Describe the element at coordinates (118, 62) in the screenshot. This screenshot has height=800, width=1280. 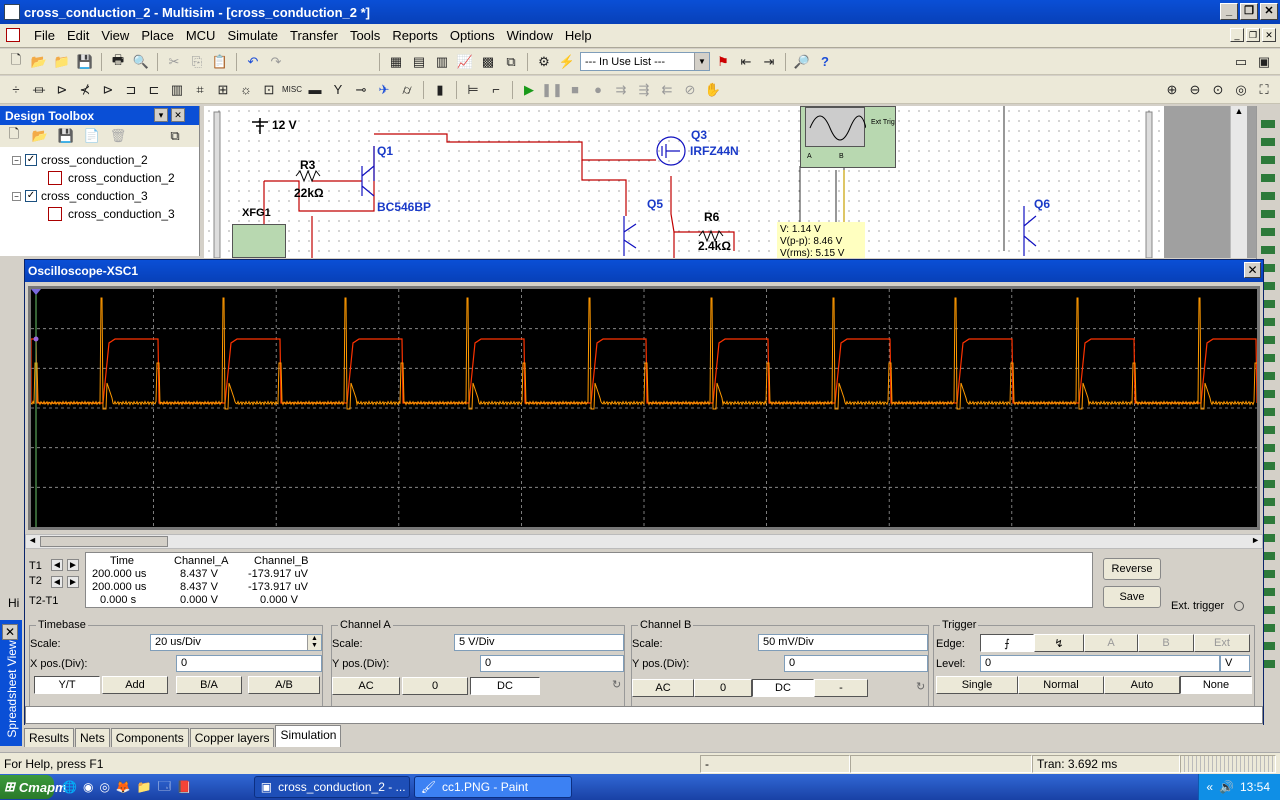
I see `print-icon: 🖶` at that location.